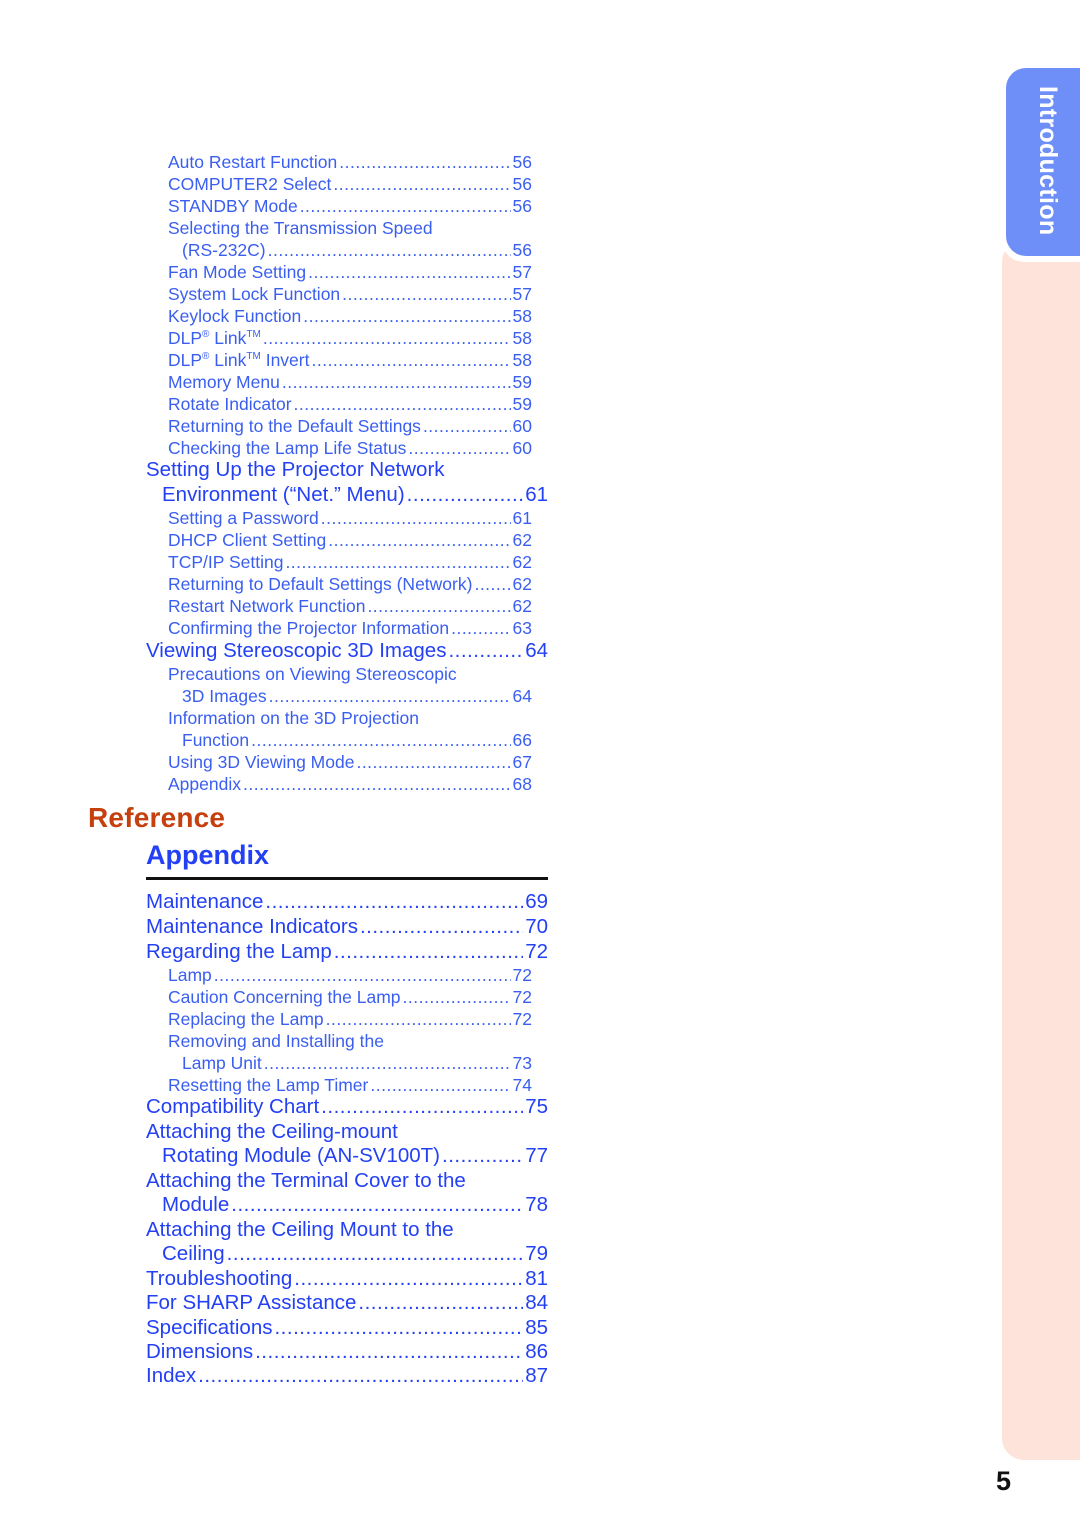 The height and width of the screenshot is (1532, 1080). I want to click on toc-entry-title: STANDBY Mode, so click(233, 206).